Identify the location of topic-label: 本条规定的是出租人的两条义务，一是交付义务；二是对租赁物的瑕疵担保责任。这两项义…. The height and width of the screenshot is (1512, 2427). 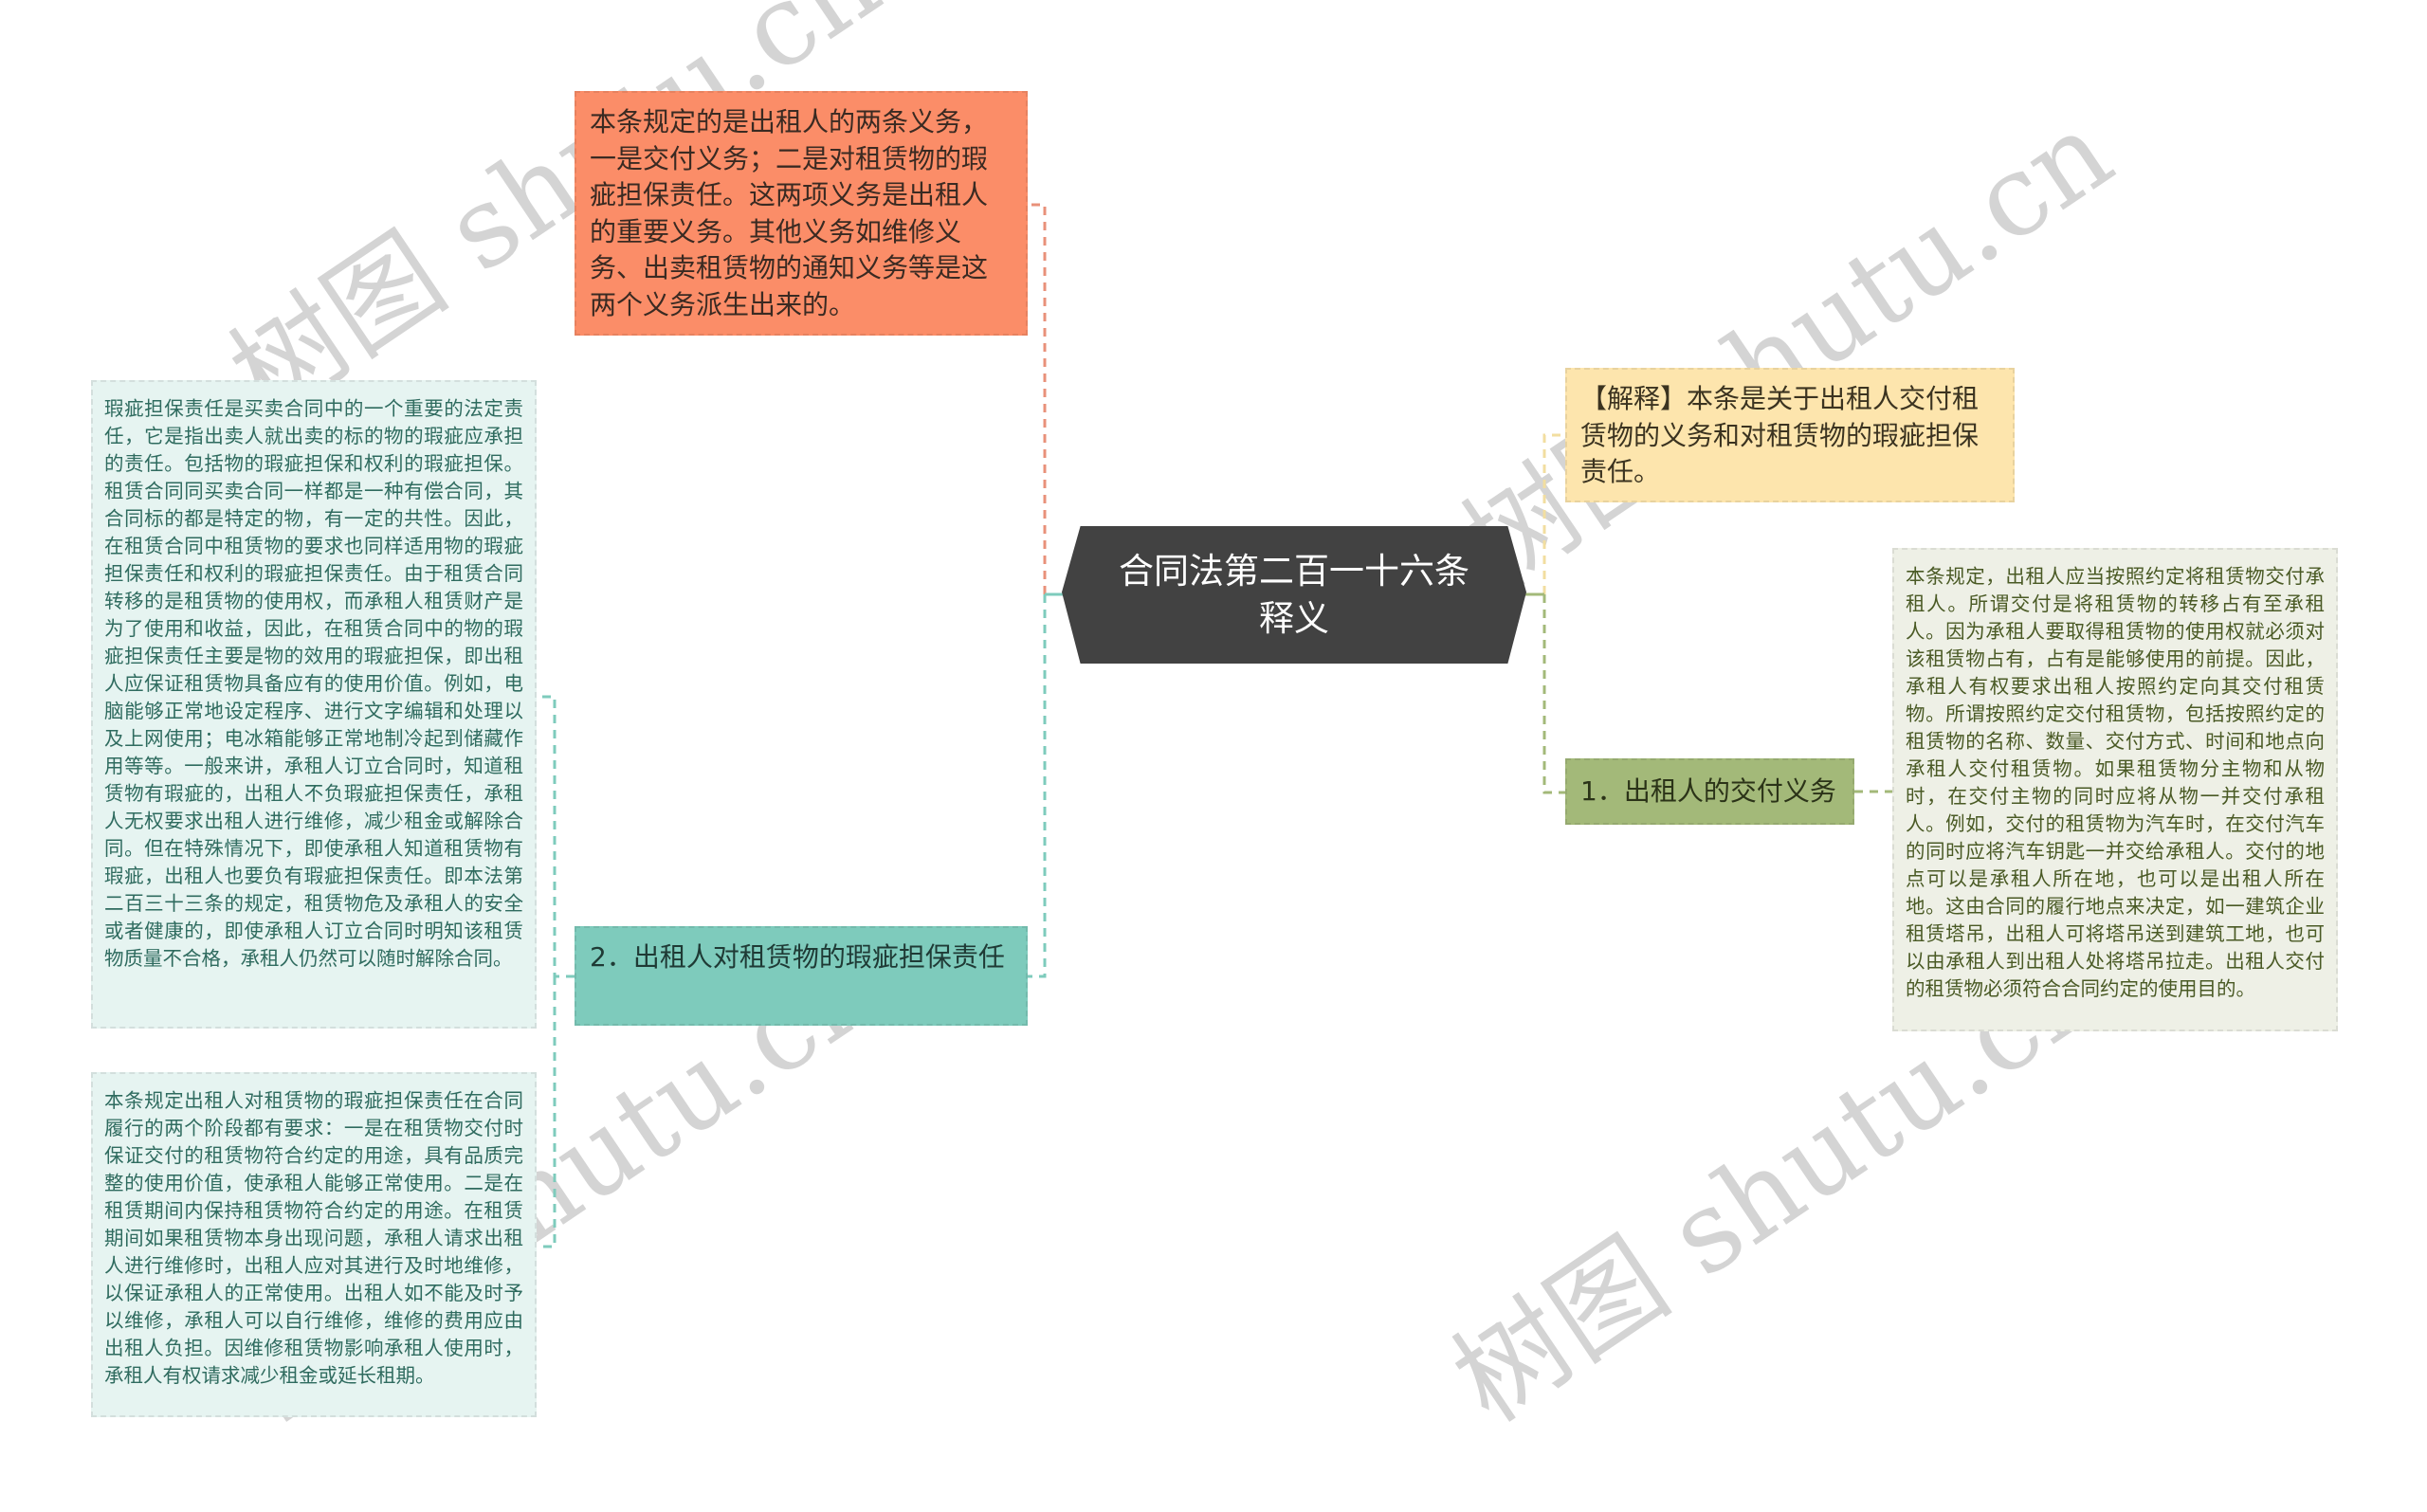
(789, 213).